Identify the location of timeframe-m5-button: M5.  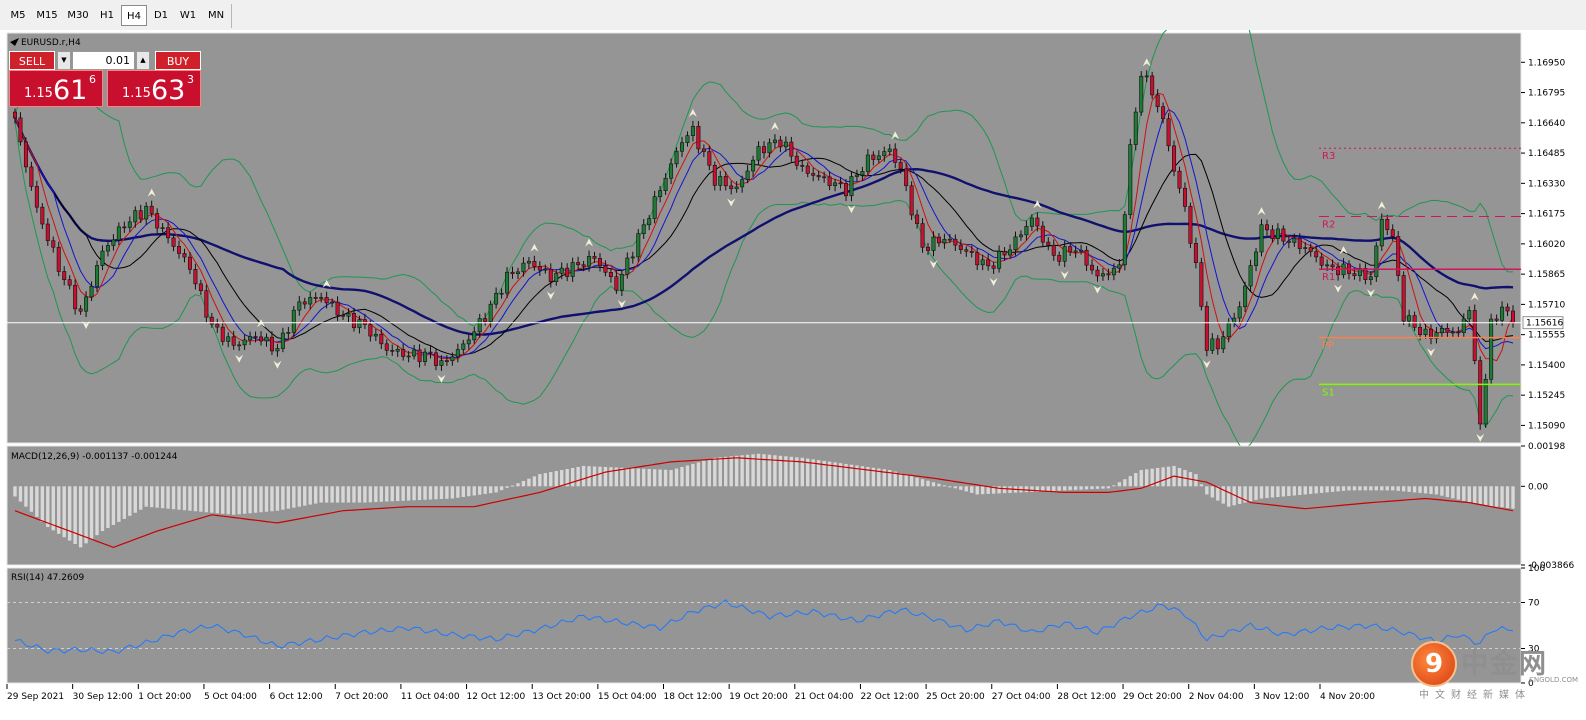
(18, 15).